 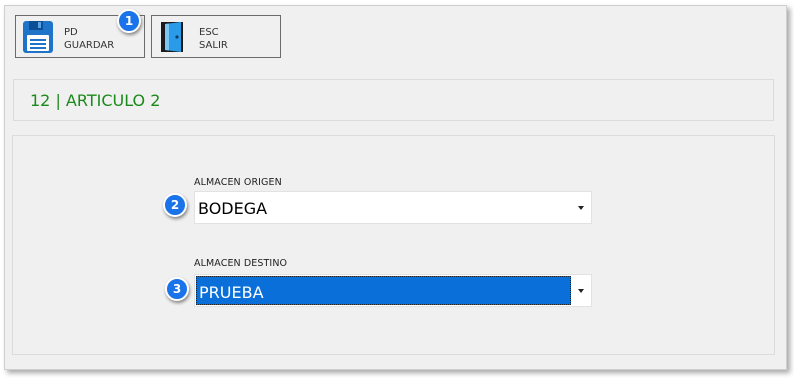 What do you see at coordinates (231, 292) in the screenshot?
I see `destination-warehouse-value: PRUEBA` at bounding box center [231, 292].